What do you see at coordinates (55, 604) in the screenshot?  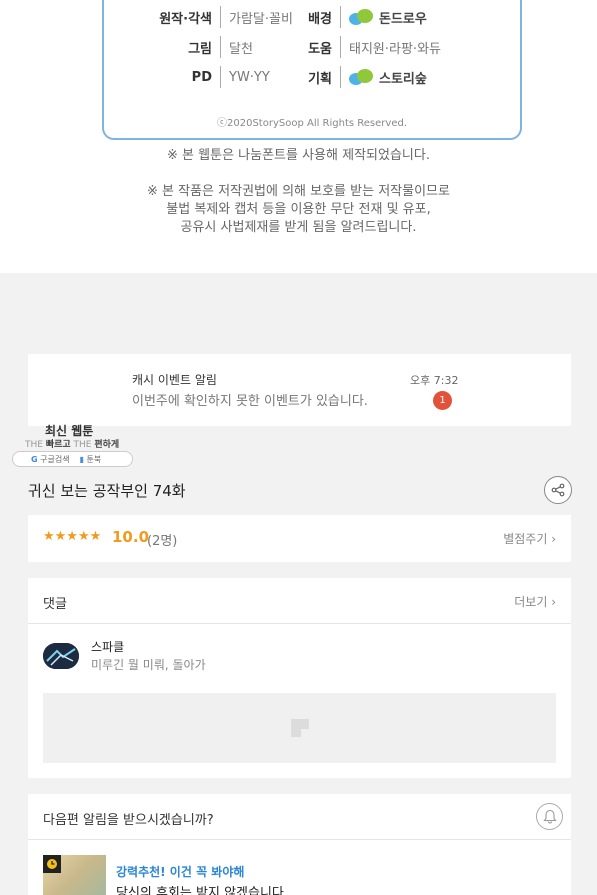 I see `comments-header: 댓글` at bounding box center [55, 604].